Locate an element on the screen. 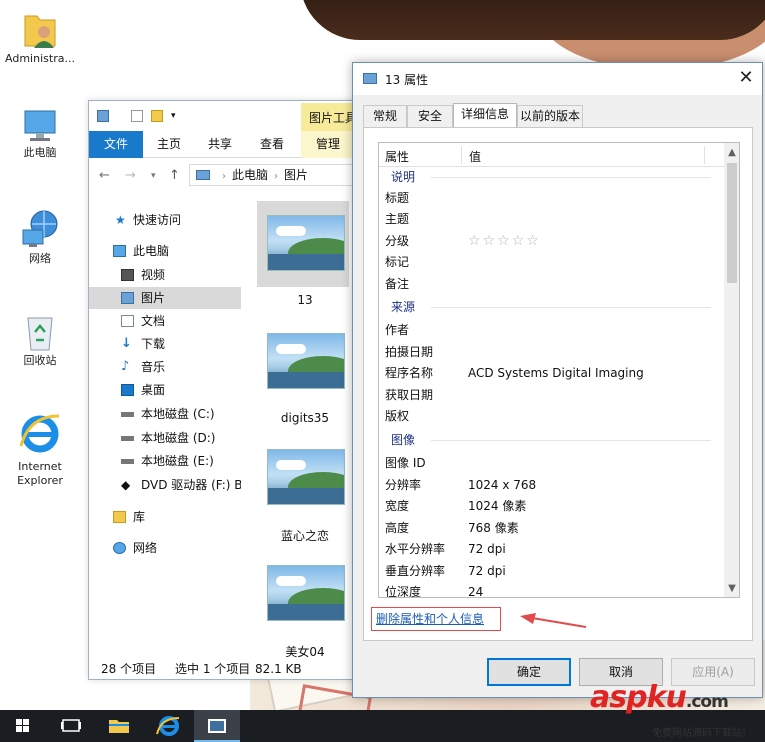 This screenshot has height=742, width=765. property-row: 图像 ID is located at coordinates (551, 463).